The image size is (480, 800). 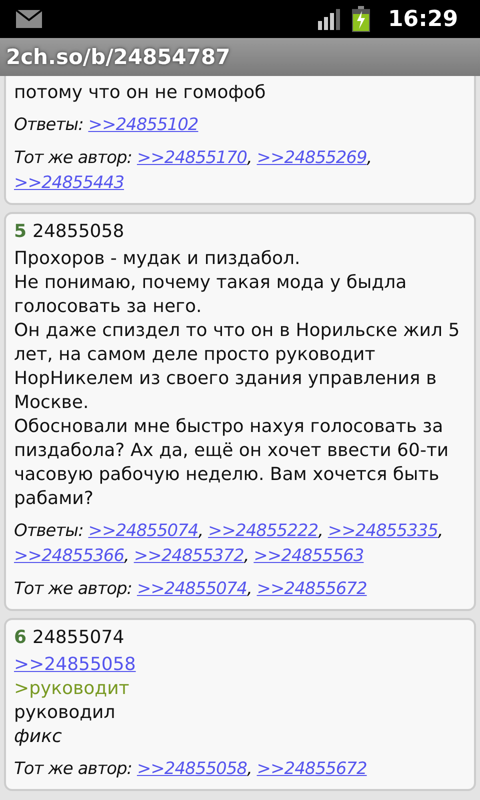 I want to click on replies-line: Ответы: >>24855102, so click(x=107, y=125).